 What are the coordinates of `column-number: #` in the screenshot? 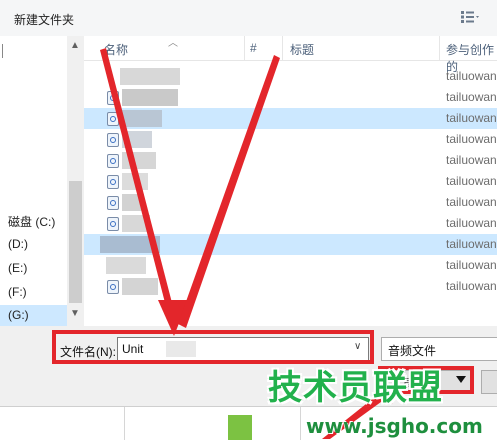 It's located at (253, 48).